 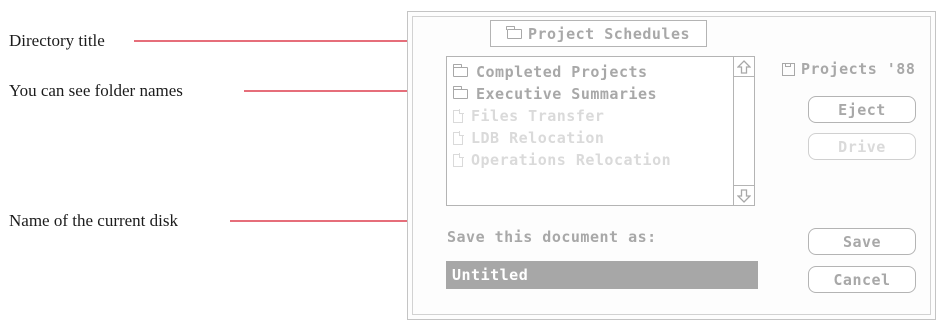 I want to click on cancel-button: Cancel, so click(x=862, y=279).